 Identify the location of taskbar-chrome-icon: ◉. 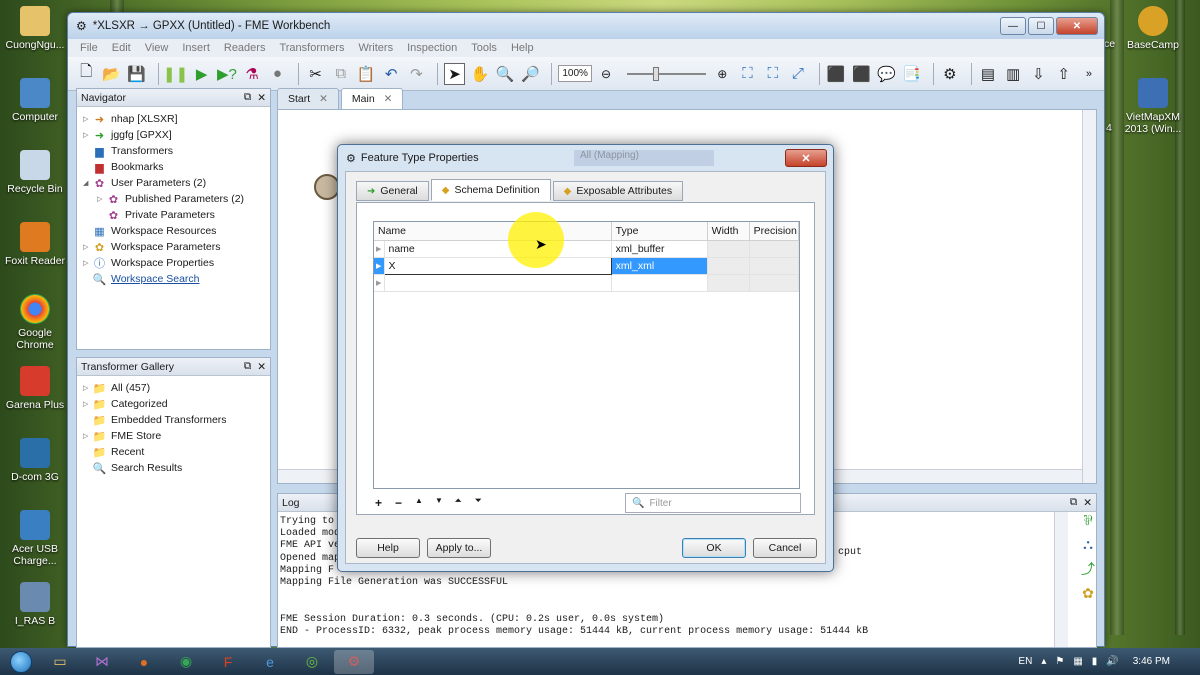
(186, 662).